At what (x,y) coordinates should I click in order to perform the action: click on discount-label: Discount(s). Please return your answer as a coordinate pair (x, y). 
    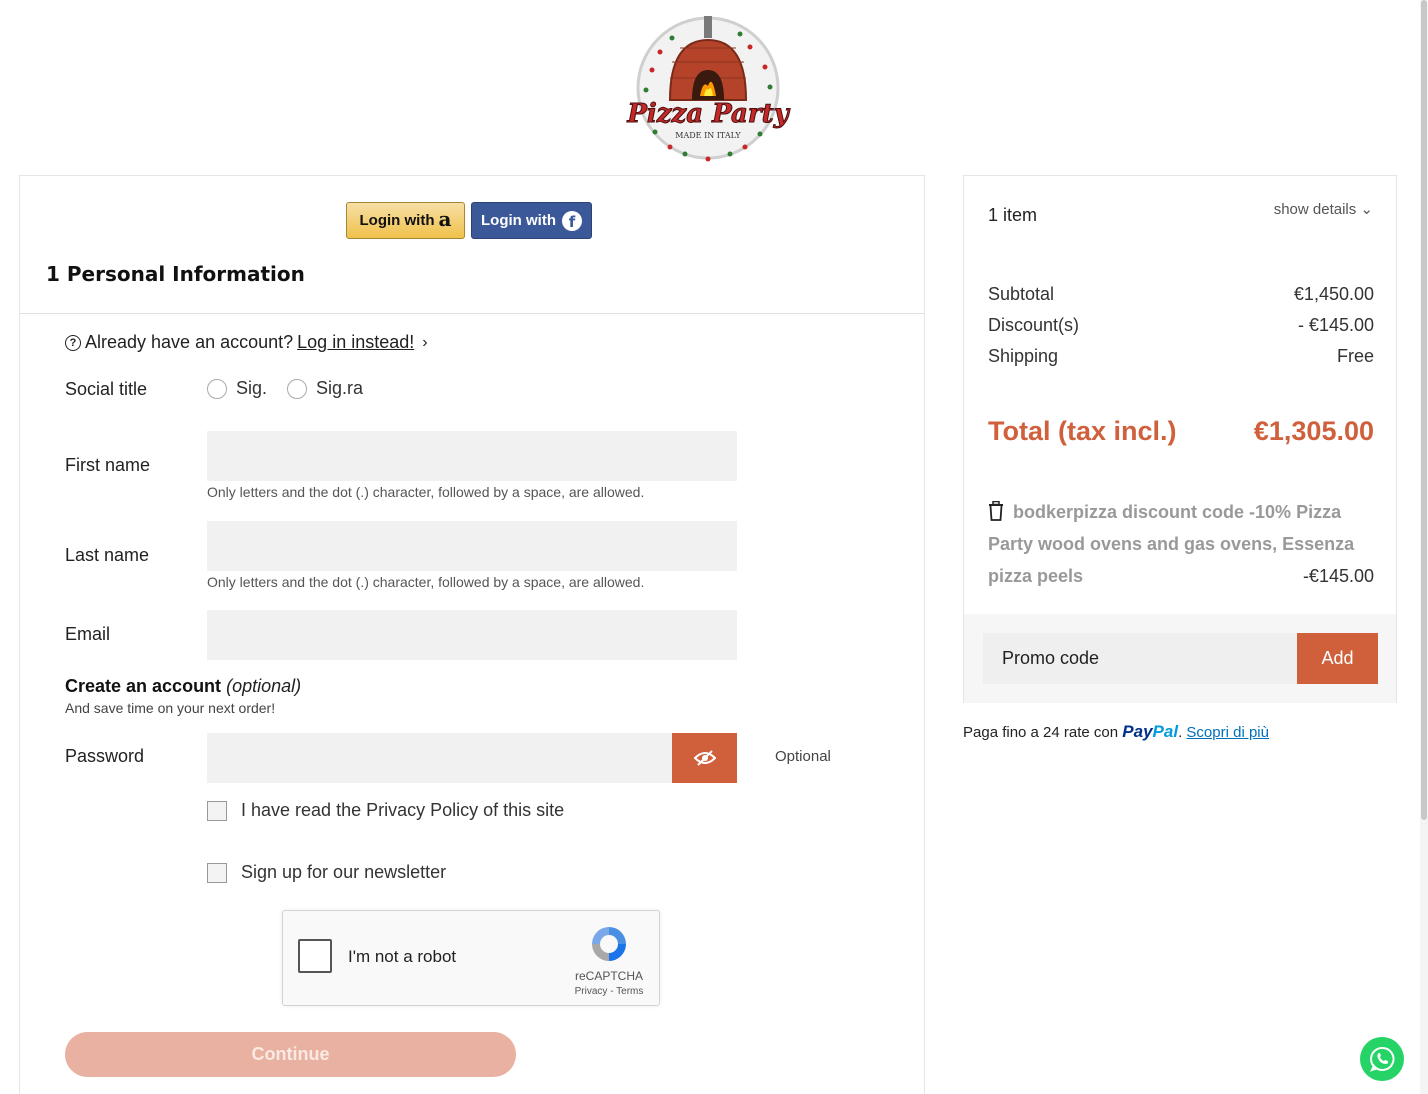
    Looking at the image, I should click on (1034, 325).